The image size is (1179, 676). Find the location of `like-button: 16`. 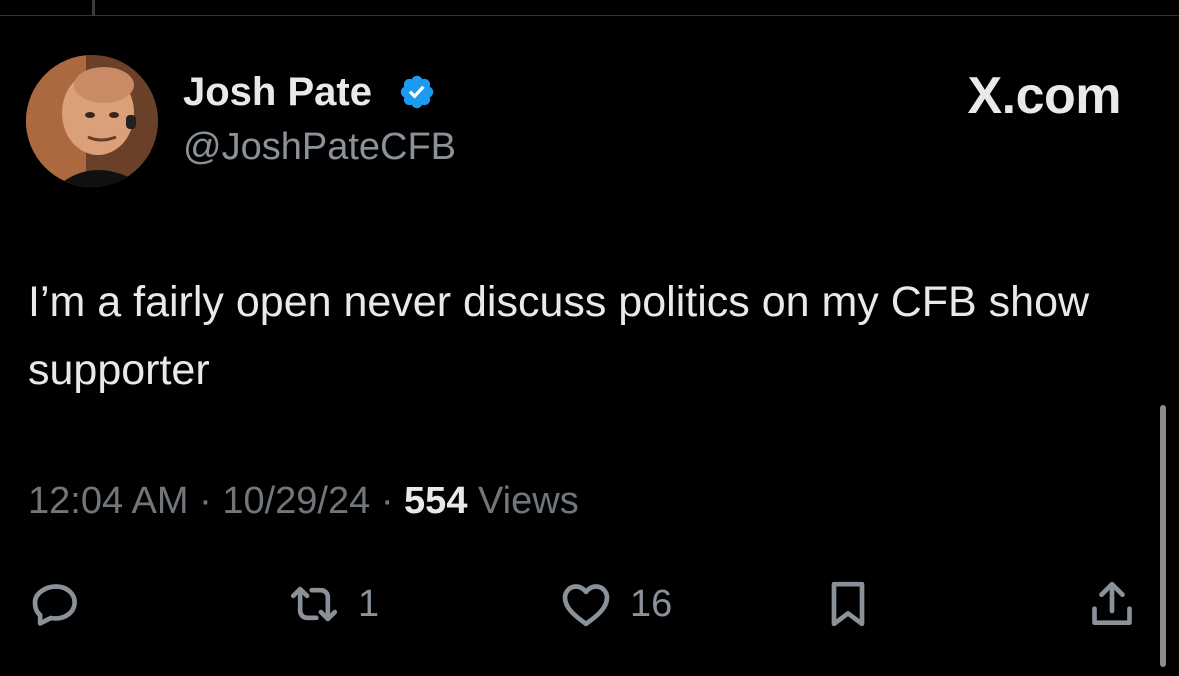

like-button: 16 is located at coordinates (614, 604).